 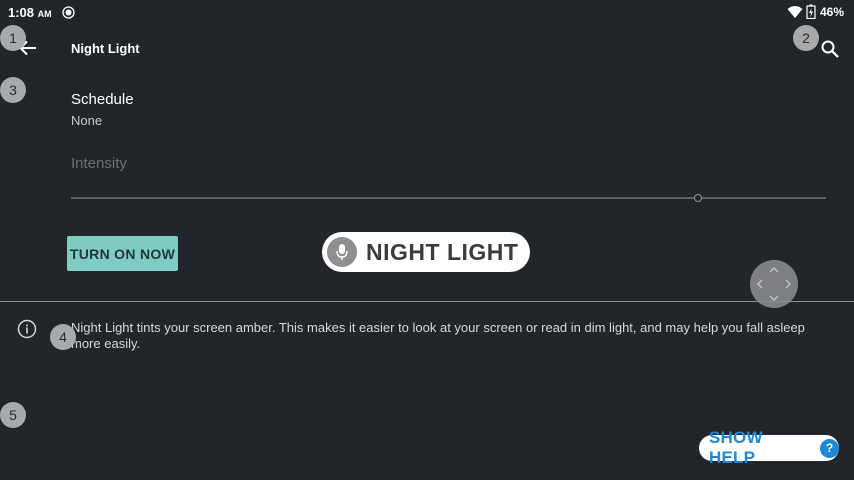 I want to click on voice-command-chip: NIGHT LIGHT, so click(x=426, y=252).